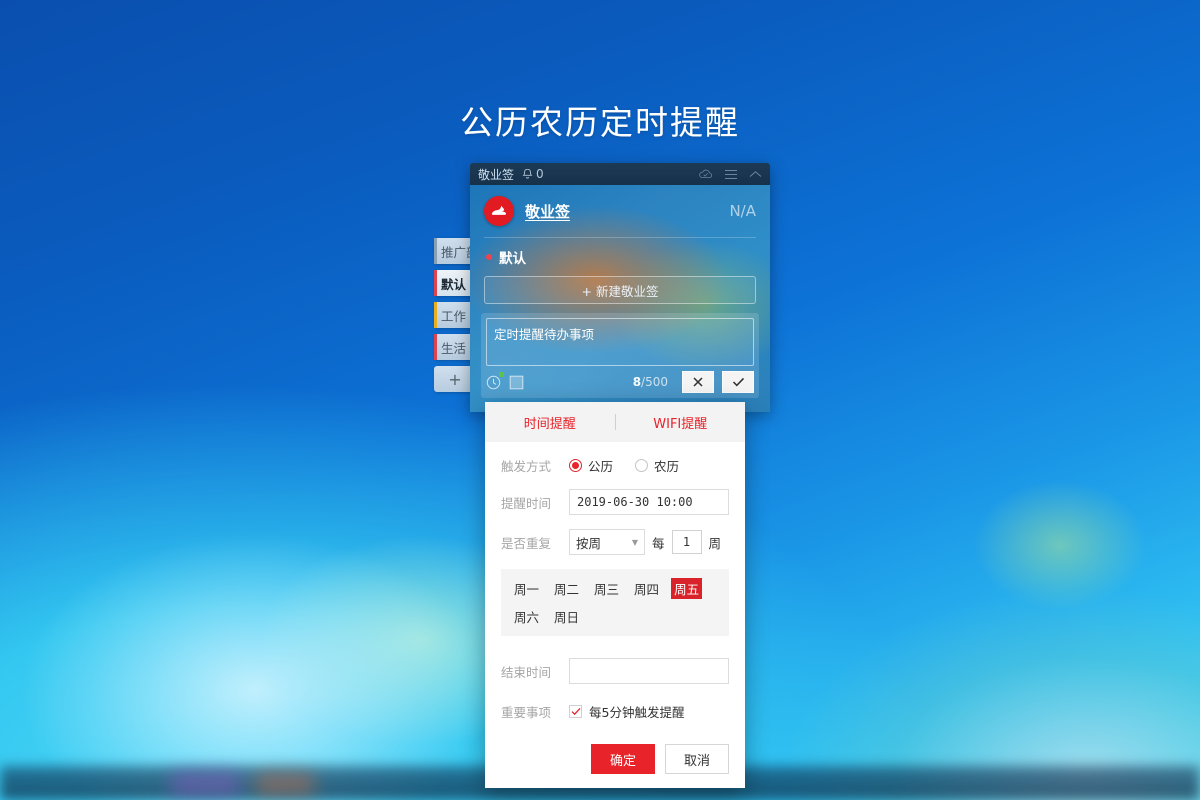  Describe the element at coordinates (637, 382) in the screenshot. I see `char-used: 8` at that location.